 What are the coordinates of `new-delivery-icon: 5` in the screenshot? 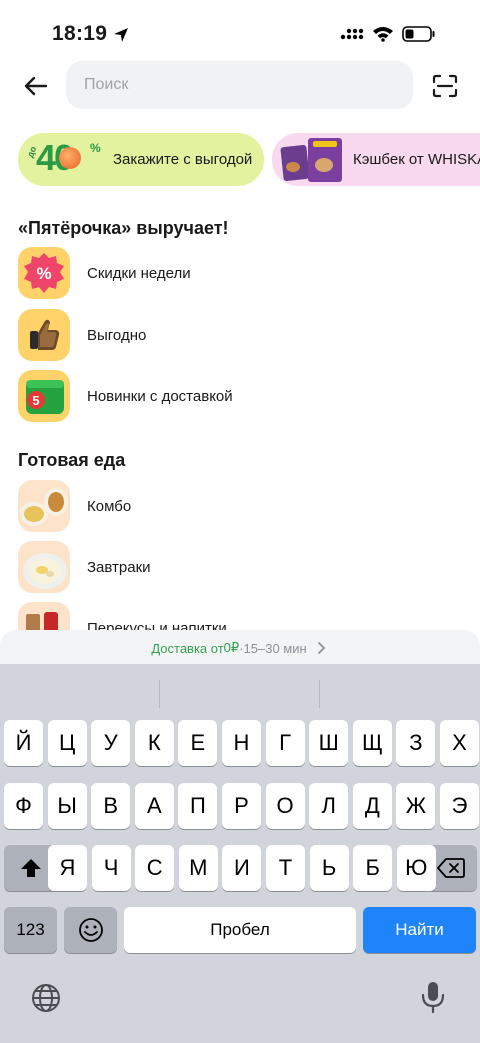 It's located at (44, 396).